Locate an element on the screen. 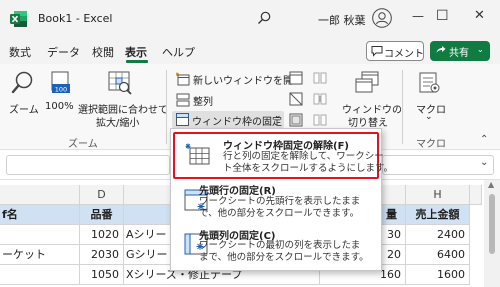  freeze-top-row-desc-2: で、他の部分をスクロールできます。 is located at coordinates (279, 213).